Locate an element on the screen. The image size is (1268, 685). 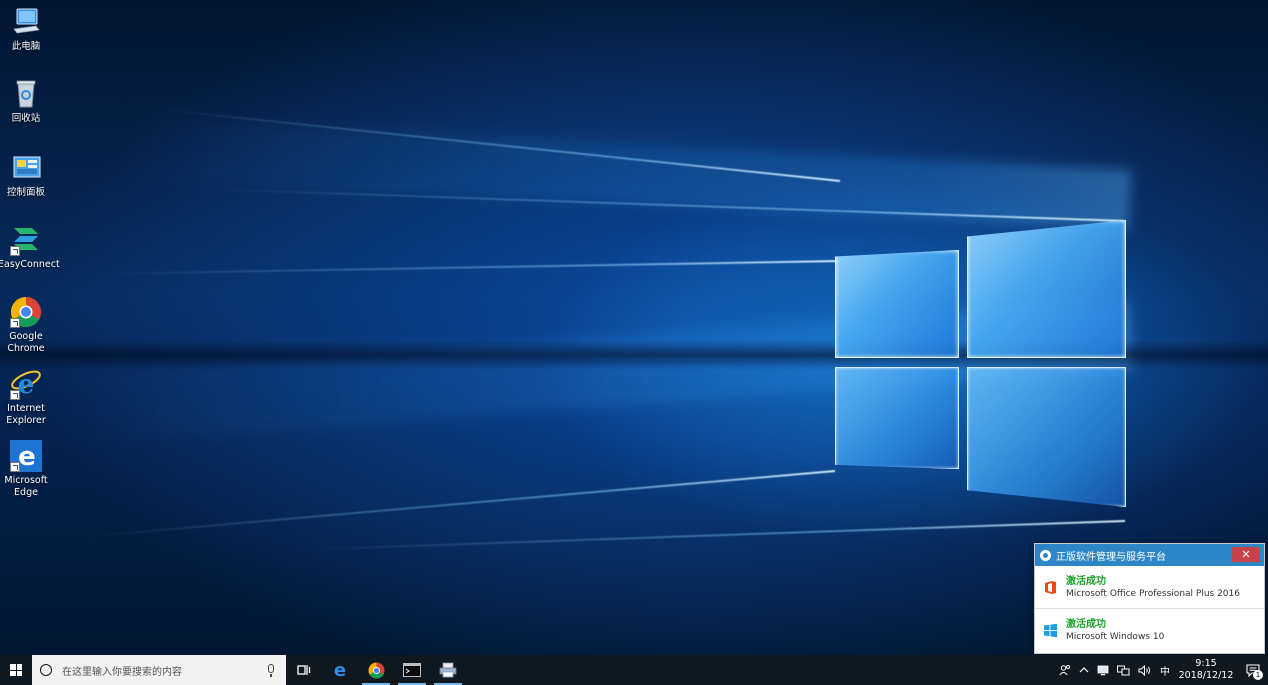
network-button is located at coordinates (1123, 670).